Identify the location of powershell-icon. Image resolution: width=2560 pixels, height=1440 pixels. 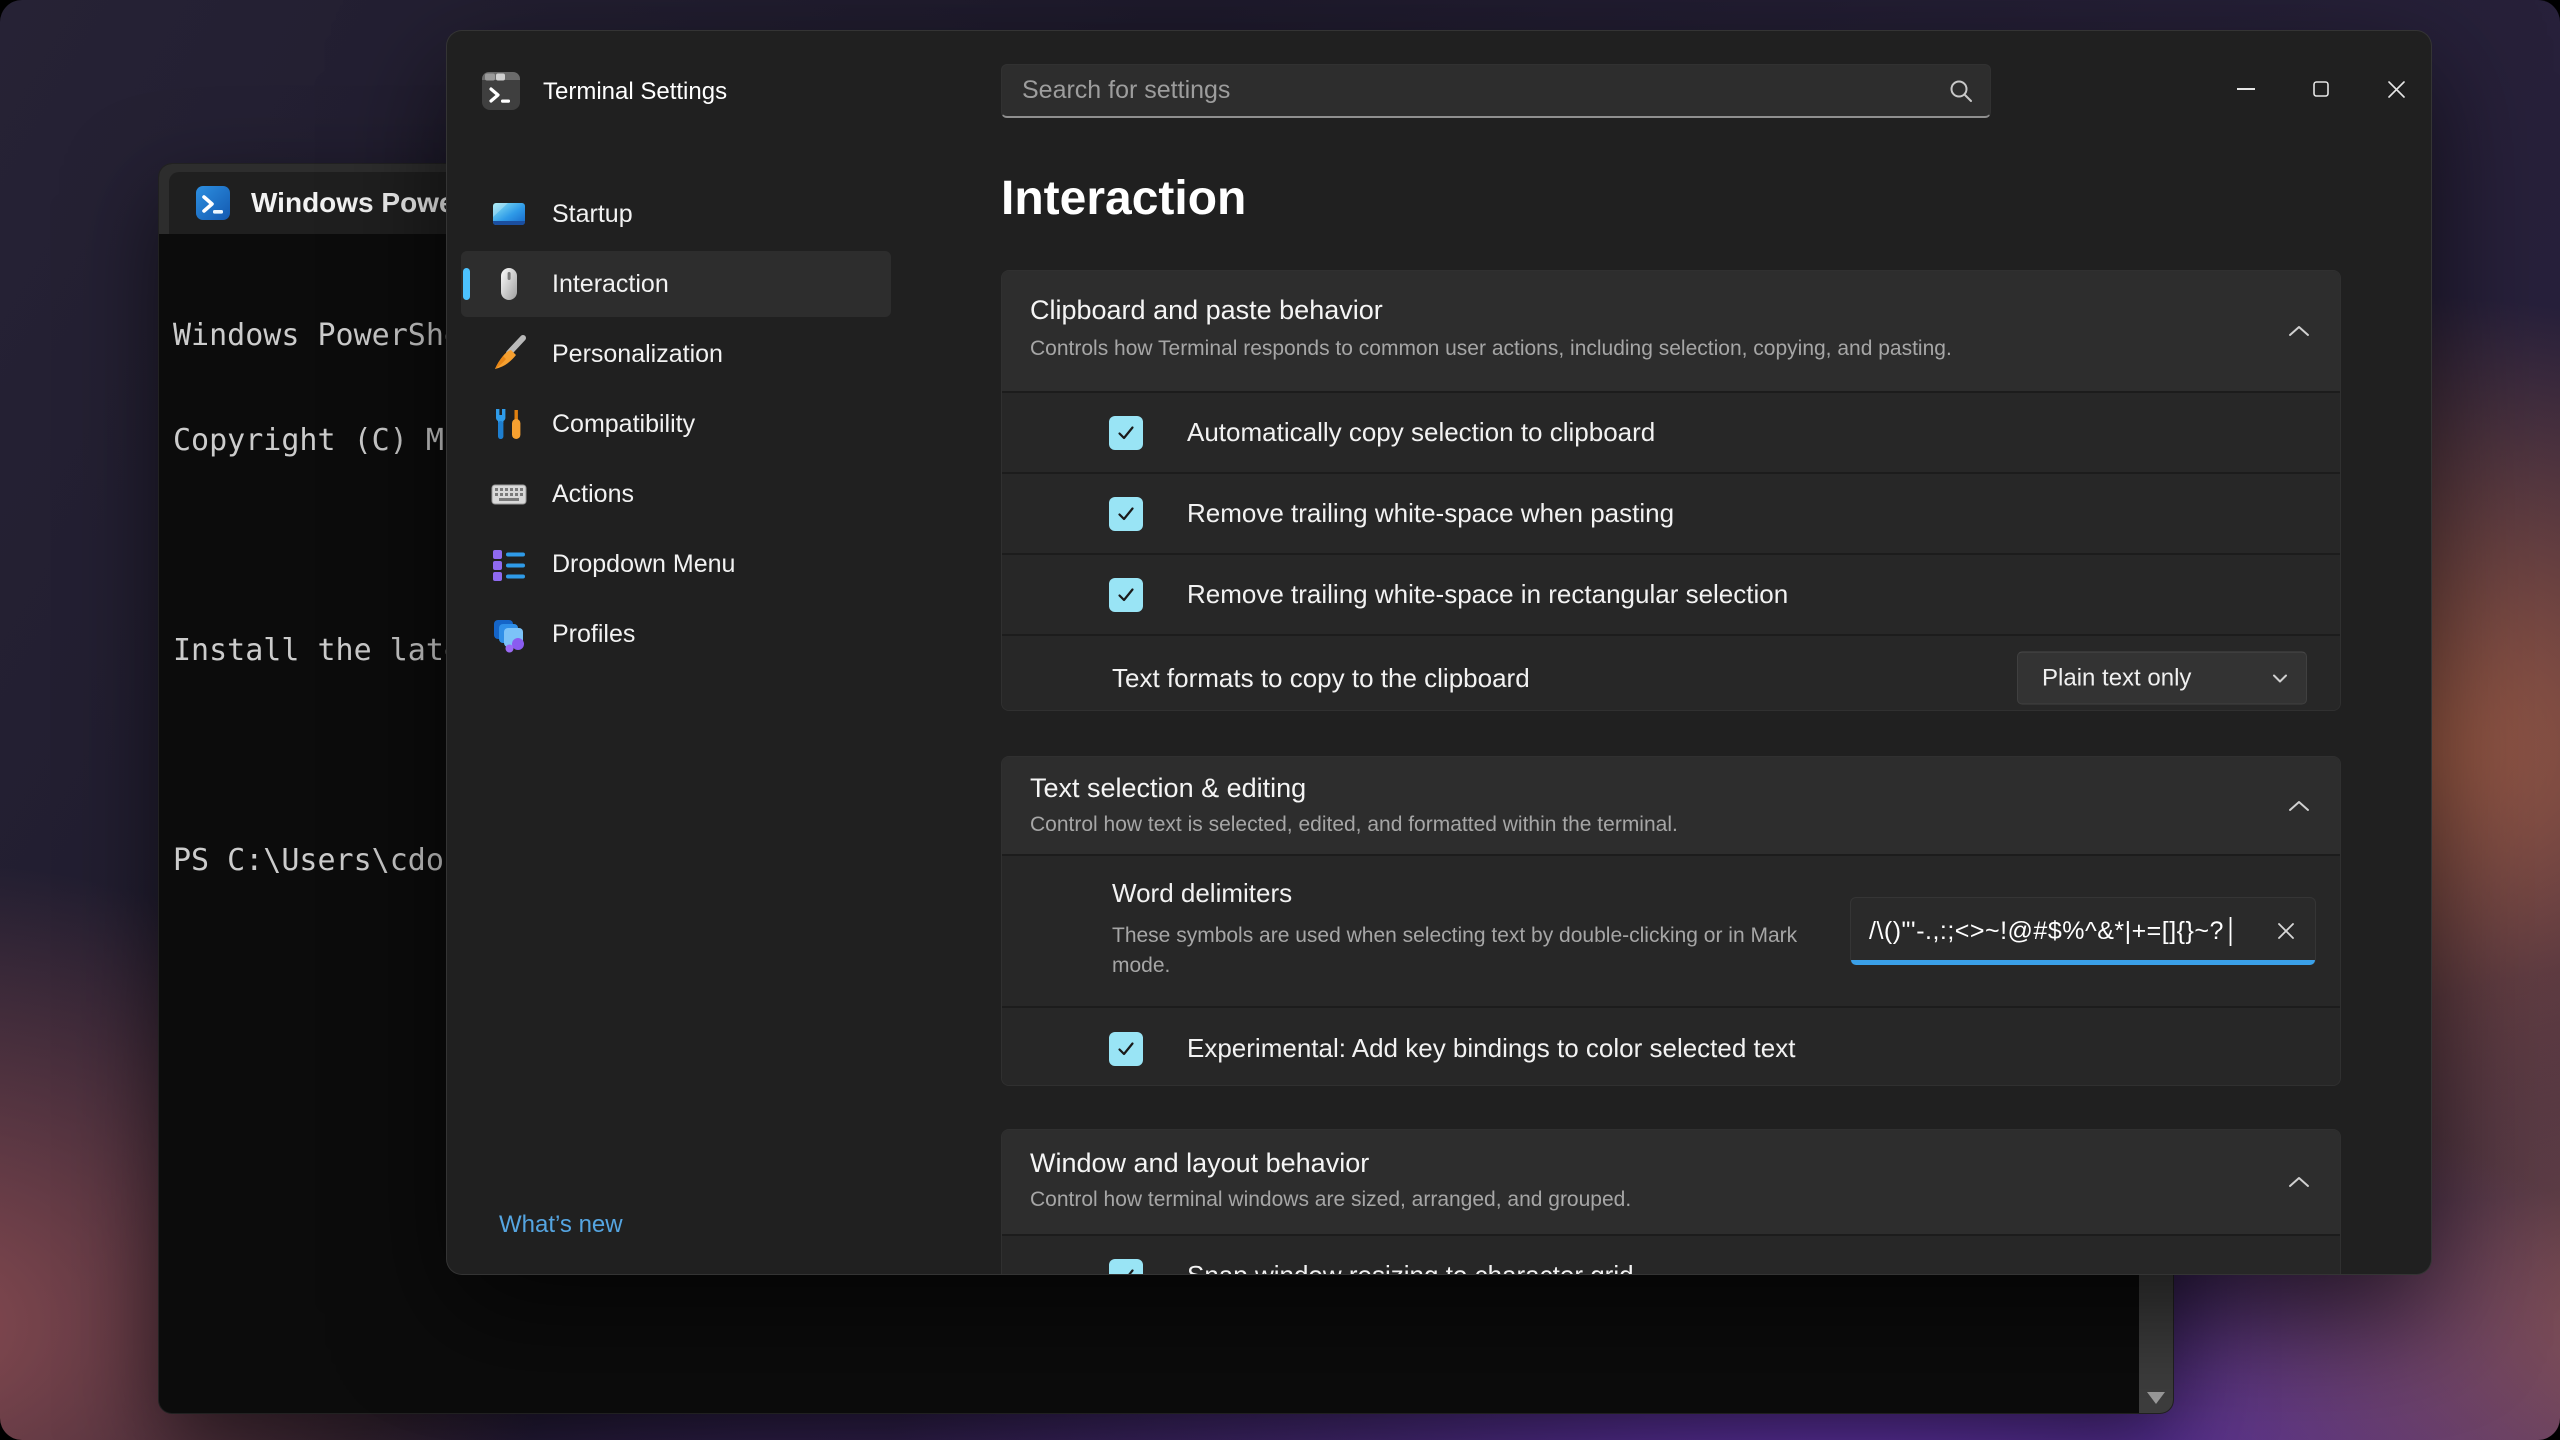
(213, 203).